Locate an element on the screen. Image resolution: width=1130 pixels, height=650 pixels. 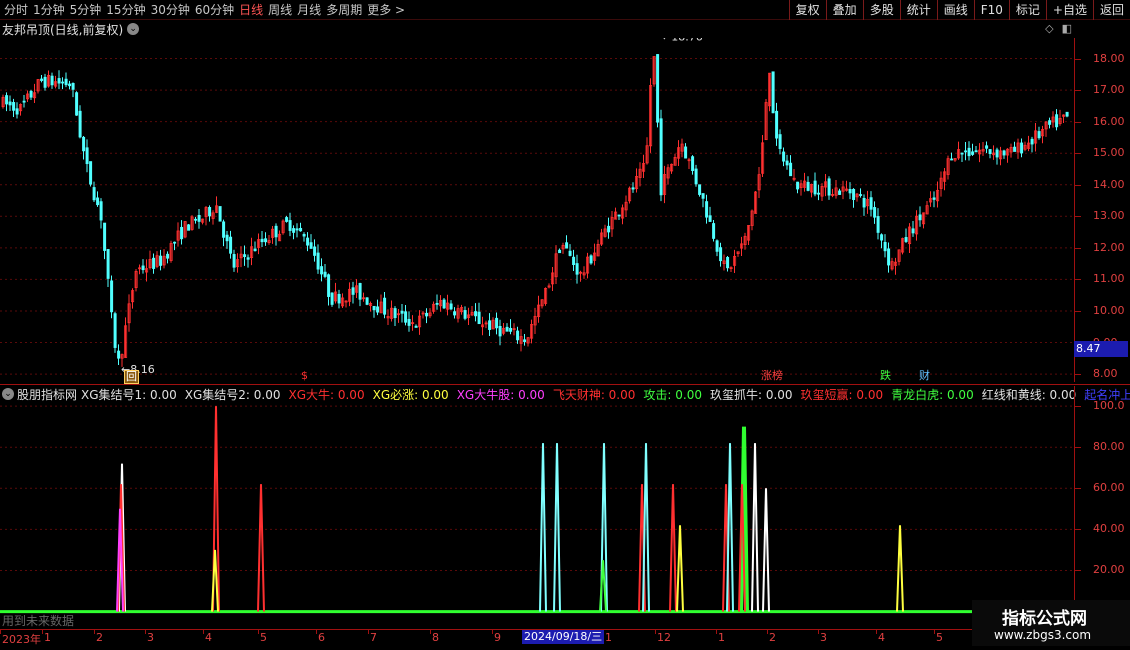
date-axis-label: 8 is located at coordinates (435, 637).